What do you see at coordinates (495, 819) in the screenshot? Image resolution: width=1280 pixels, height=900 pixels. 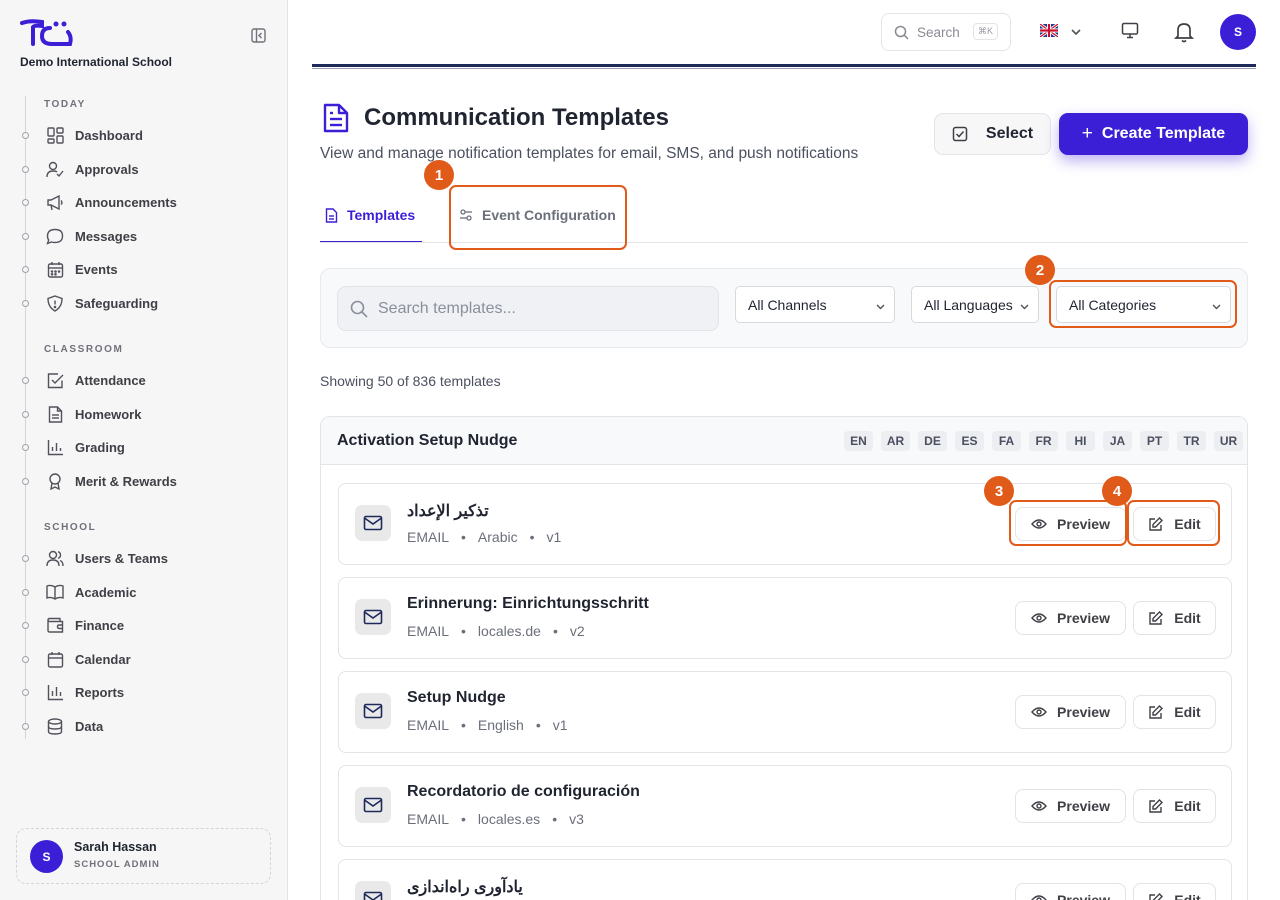 I see `template-meta: EMAIL • locales.es • v3` at bounding box center [495, 819].